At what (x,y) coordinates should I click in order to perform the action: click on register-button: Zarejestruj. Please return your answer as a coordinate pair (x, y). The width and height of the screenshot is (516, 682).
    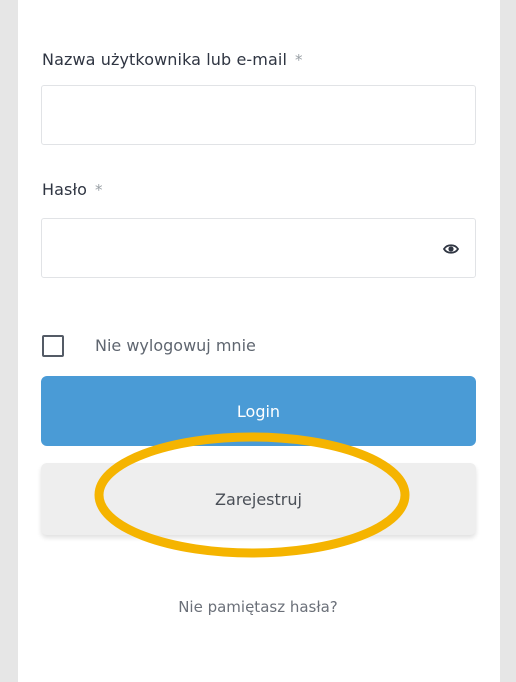
    Looking at the image, I should click on (258, 499).